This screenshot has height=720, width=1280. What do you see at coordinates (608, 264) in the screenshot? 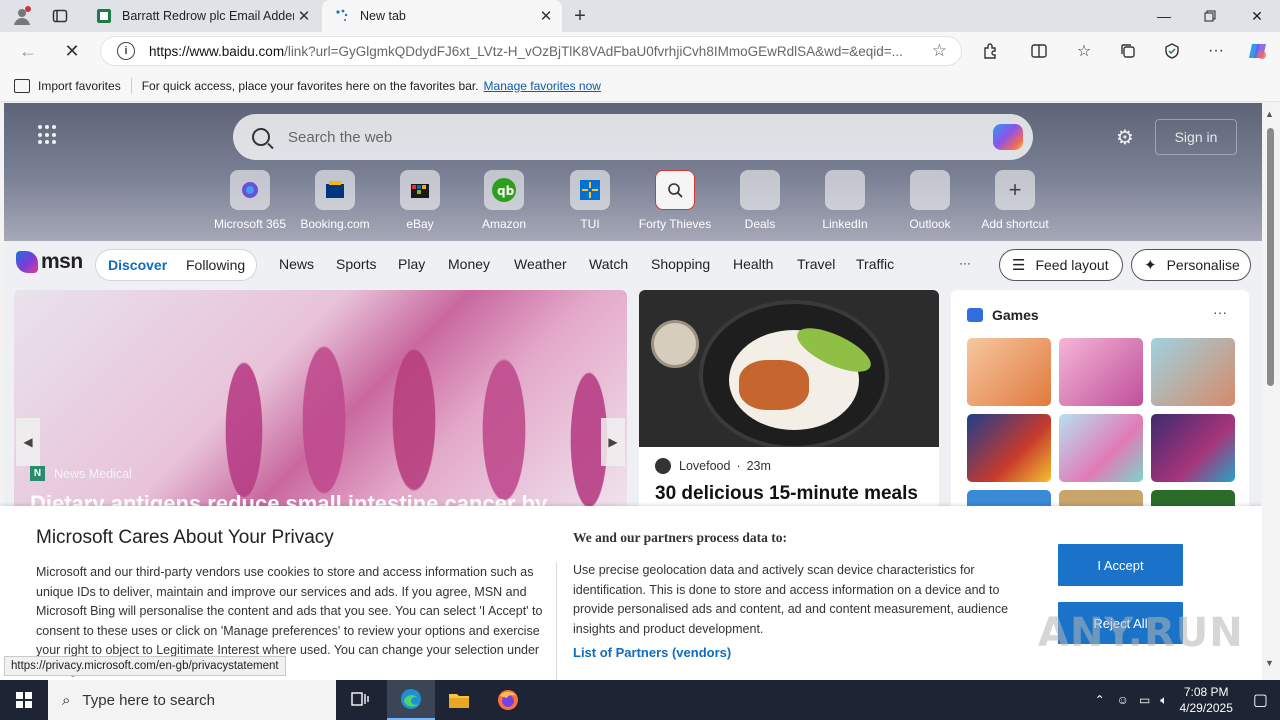
I see `nav-watch: Watch` at bounding box center [608, 264].